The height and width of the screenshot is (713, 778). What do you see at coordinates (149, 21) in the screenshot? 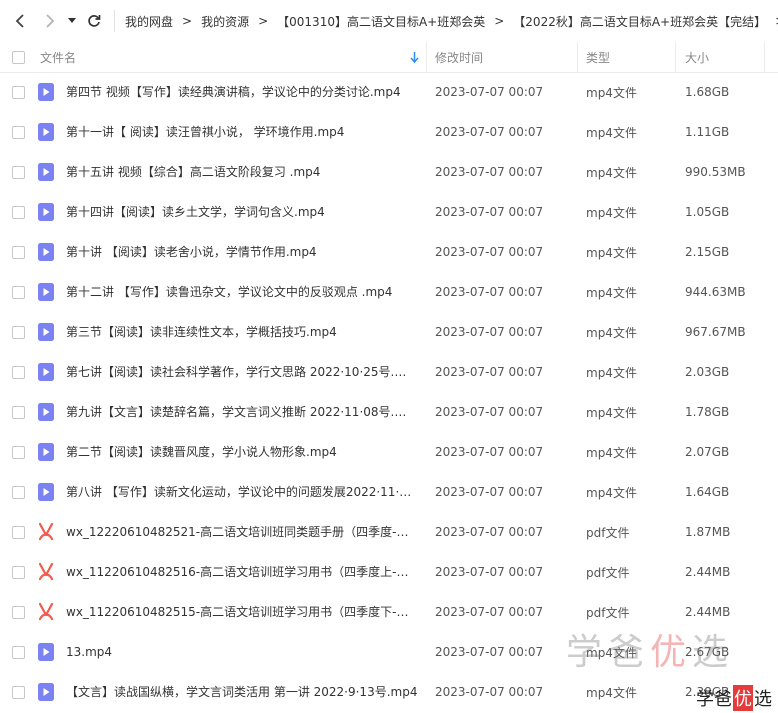
I see `breadcrumb-item-my-drive: 我的网盘` at bounding box center [149, 21].